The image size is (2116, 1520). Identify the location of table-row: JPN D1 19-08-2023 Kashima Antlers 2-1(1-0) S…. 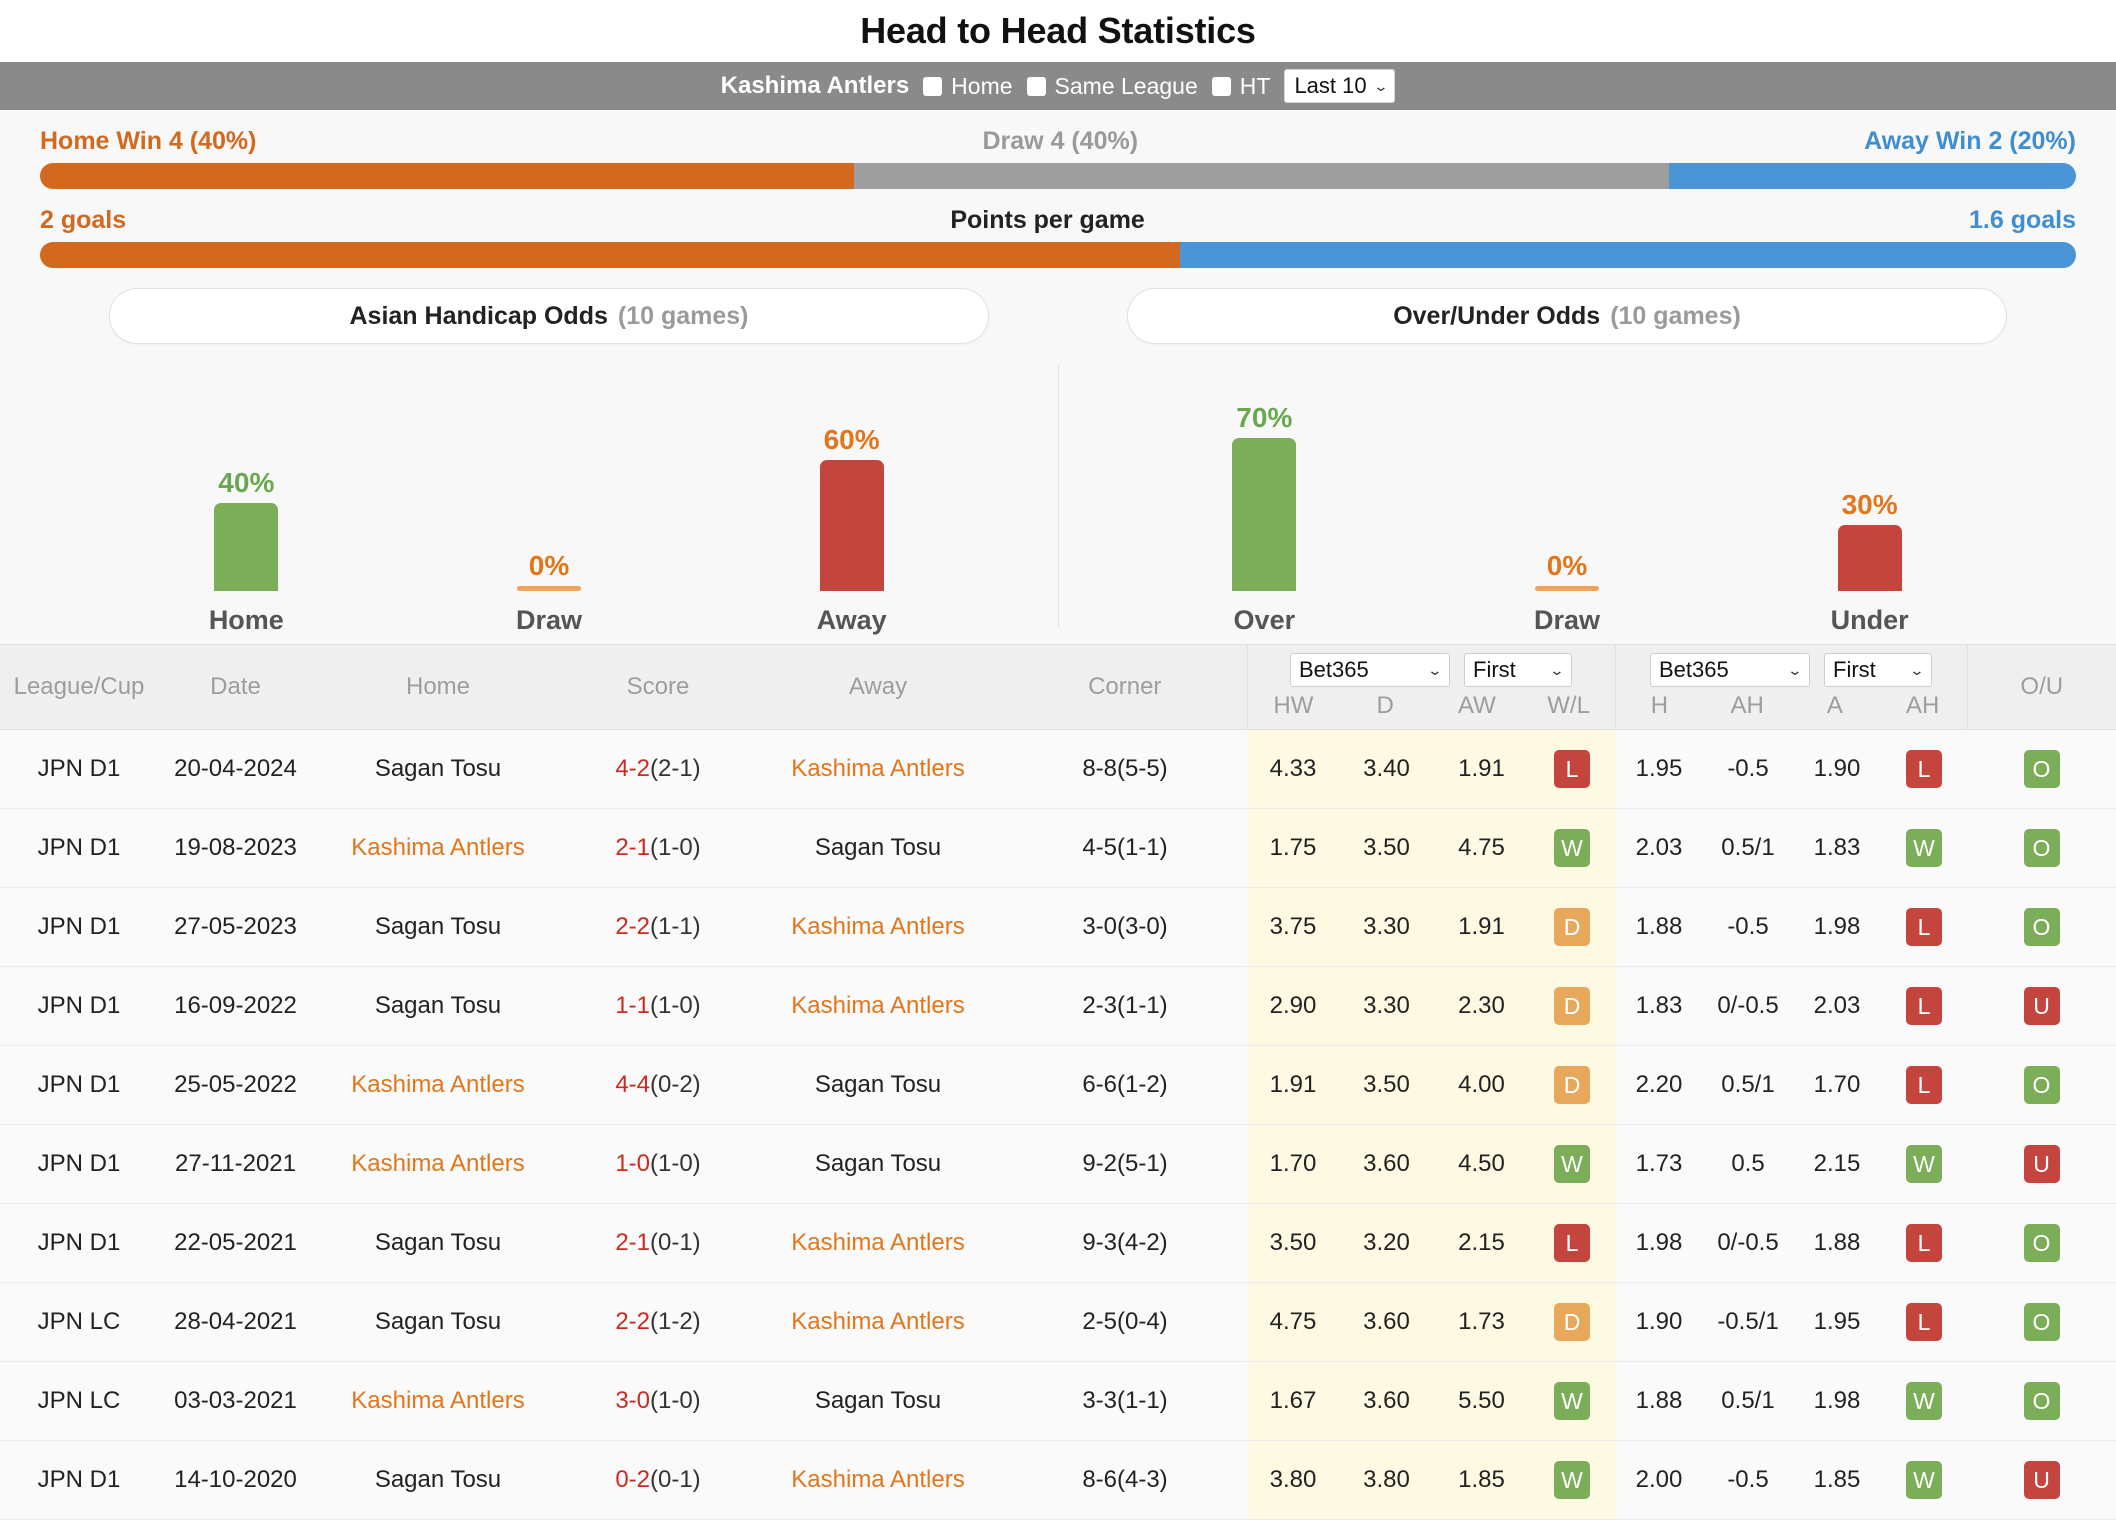
(1058, 848).